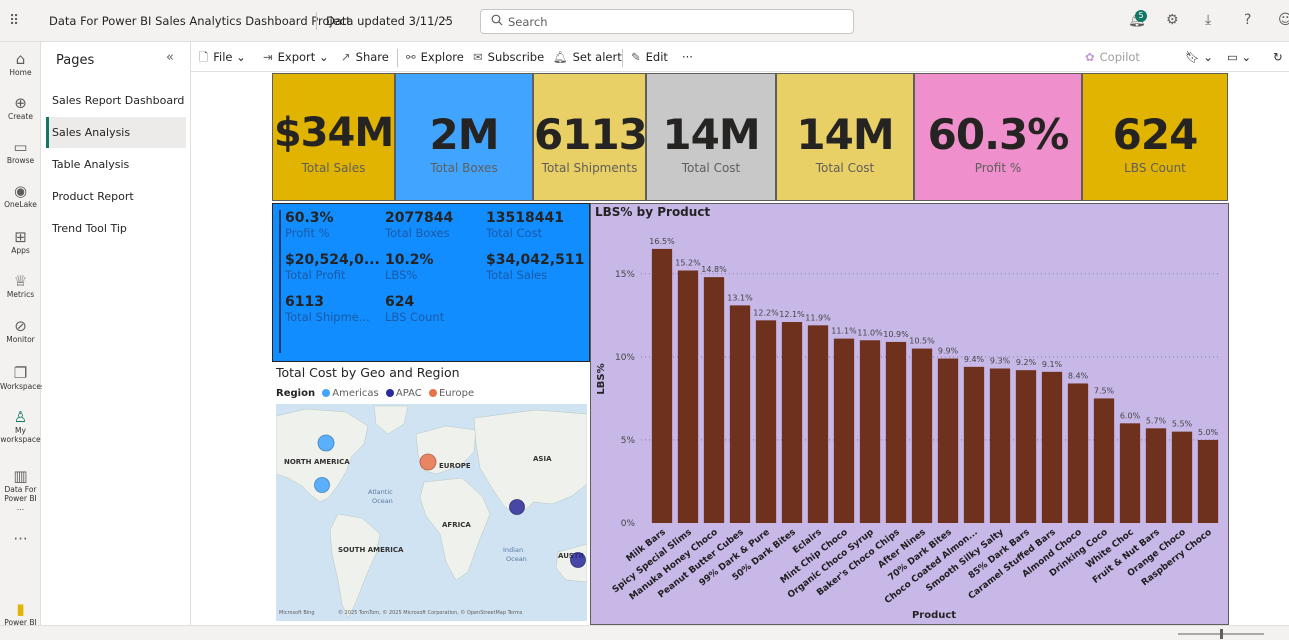 The image size is (1289, 640). What do you see at coordinates (355, 393) in the screenshot?
I see `legend-item: Americas` at bounding box center [355, 393].